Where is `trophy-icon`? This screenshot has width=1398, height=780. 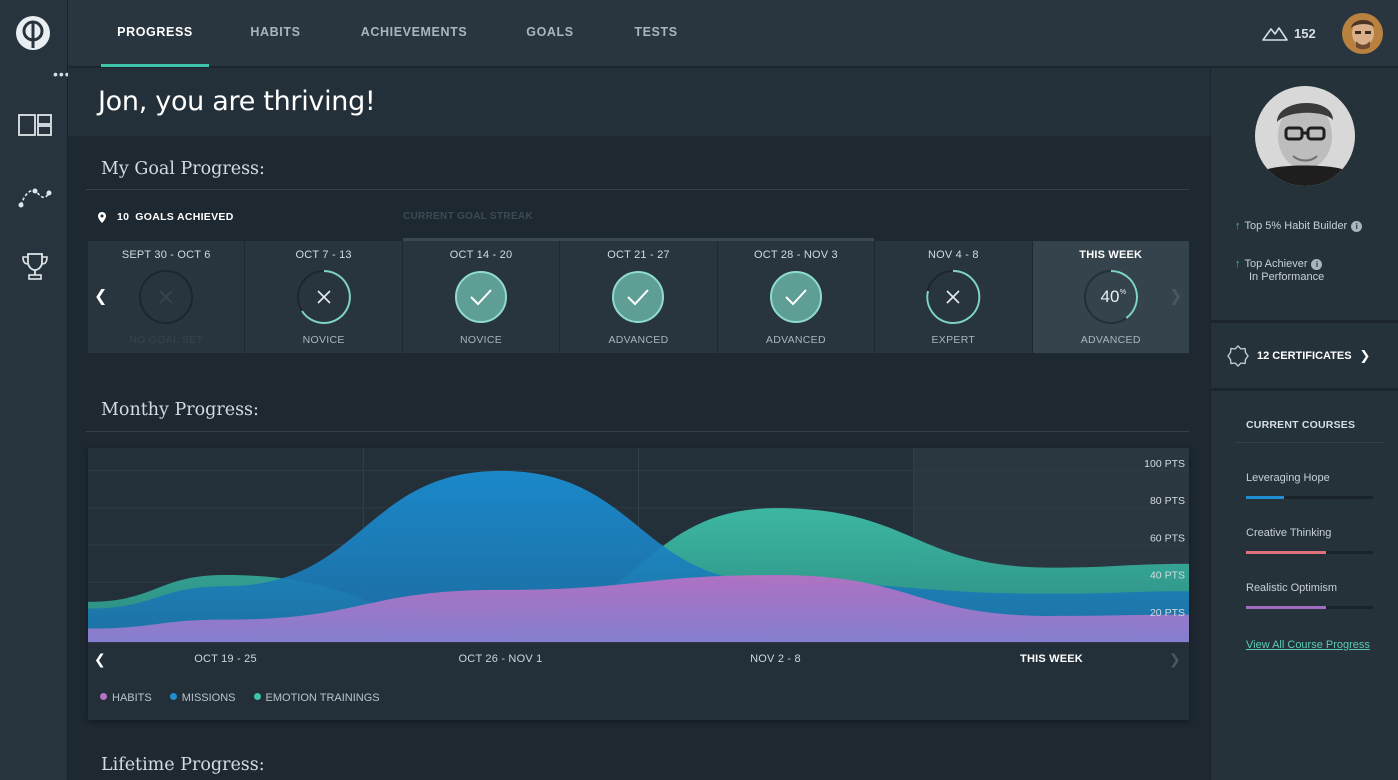 trophy-icon is located at coordinates (35, 266).